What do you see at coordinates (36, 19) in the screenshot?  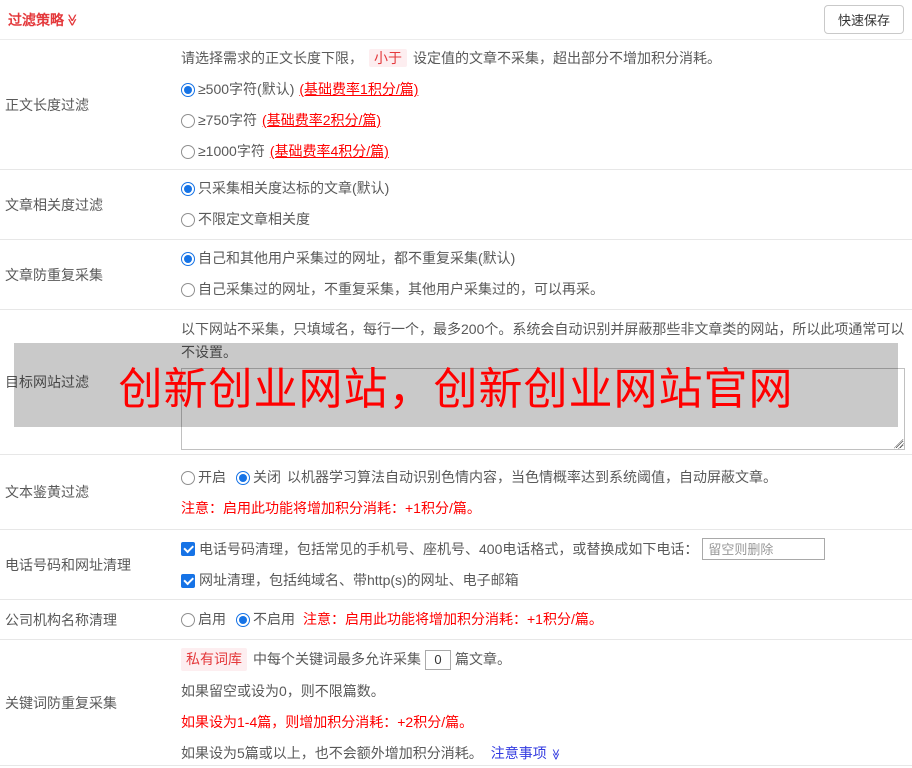 I see `page-title: 过滤策略` at bounding box center [36, 19].